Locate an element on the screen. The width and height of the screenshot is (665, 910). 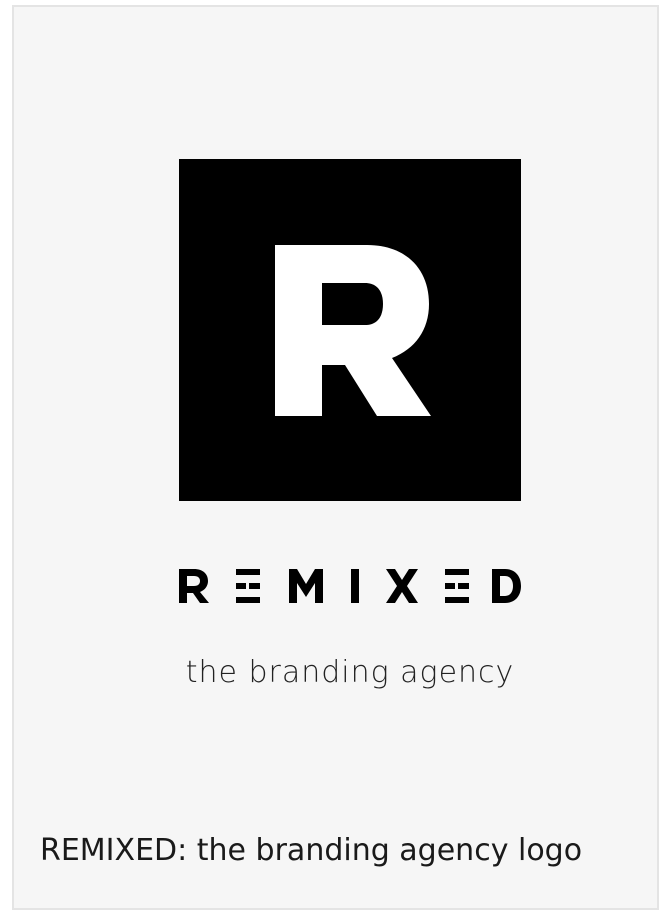
monogram-r-icon is located at coordinates (353, 330).